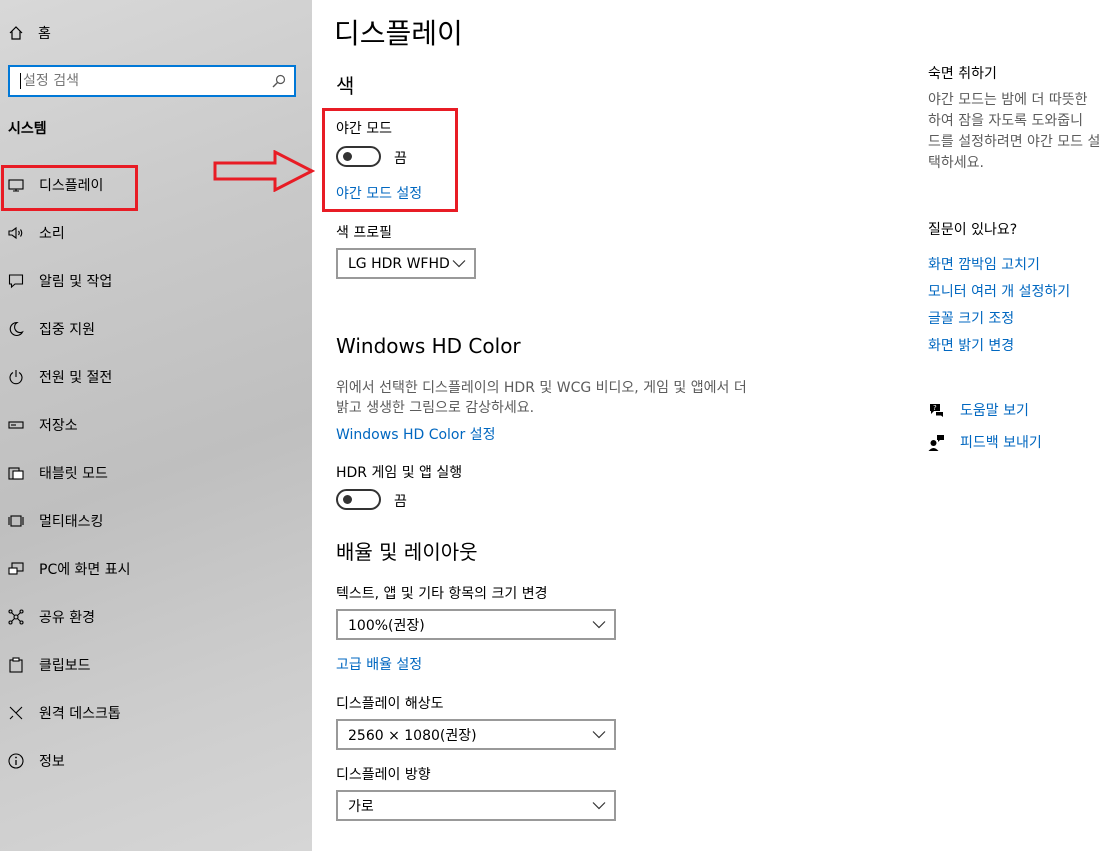  What do you see at coordinates (16, 281) in the screenshot?
I see `notification-icon` at bounding box center [16, 281].